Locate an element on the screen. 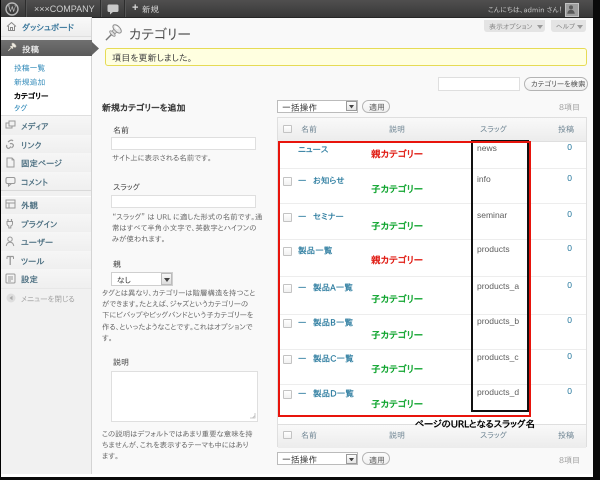 The height and width of the screenshot is (480, 600). svg-text: W is located at coordinates (12, 9).